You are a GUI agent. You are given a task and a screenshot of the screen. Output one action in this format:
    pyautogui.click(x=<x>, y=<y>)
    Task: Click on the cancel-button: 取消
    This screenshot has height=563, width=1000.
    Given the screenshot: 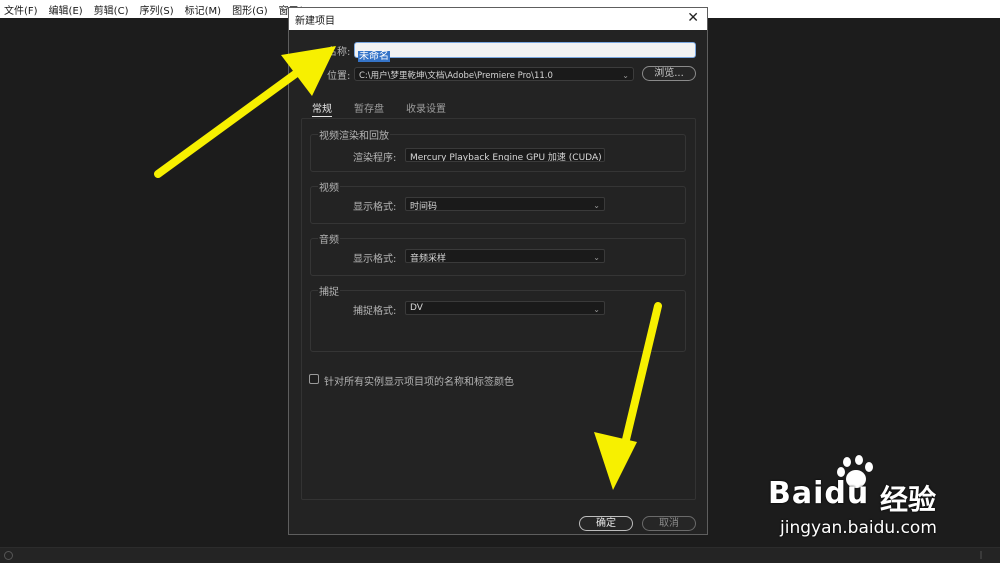 What is the action you would take?
    pyautogui.click(x=669, y=523)
    